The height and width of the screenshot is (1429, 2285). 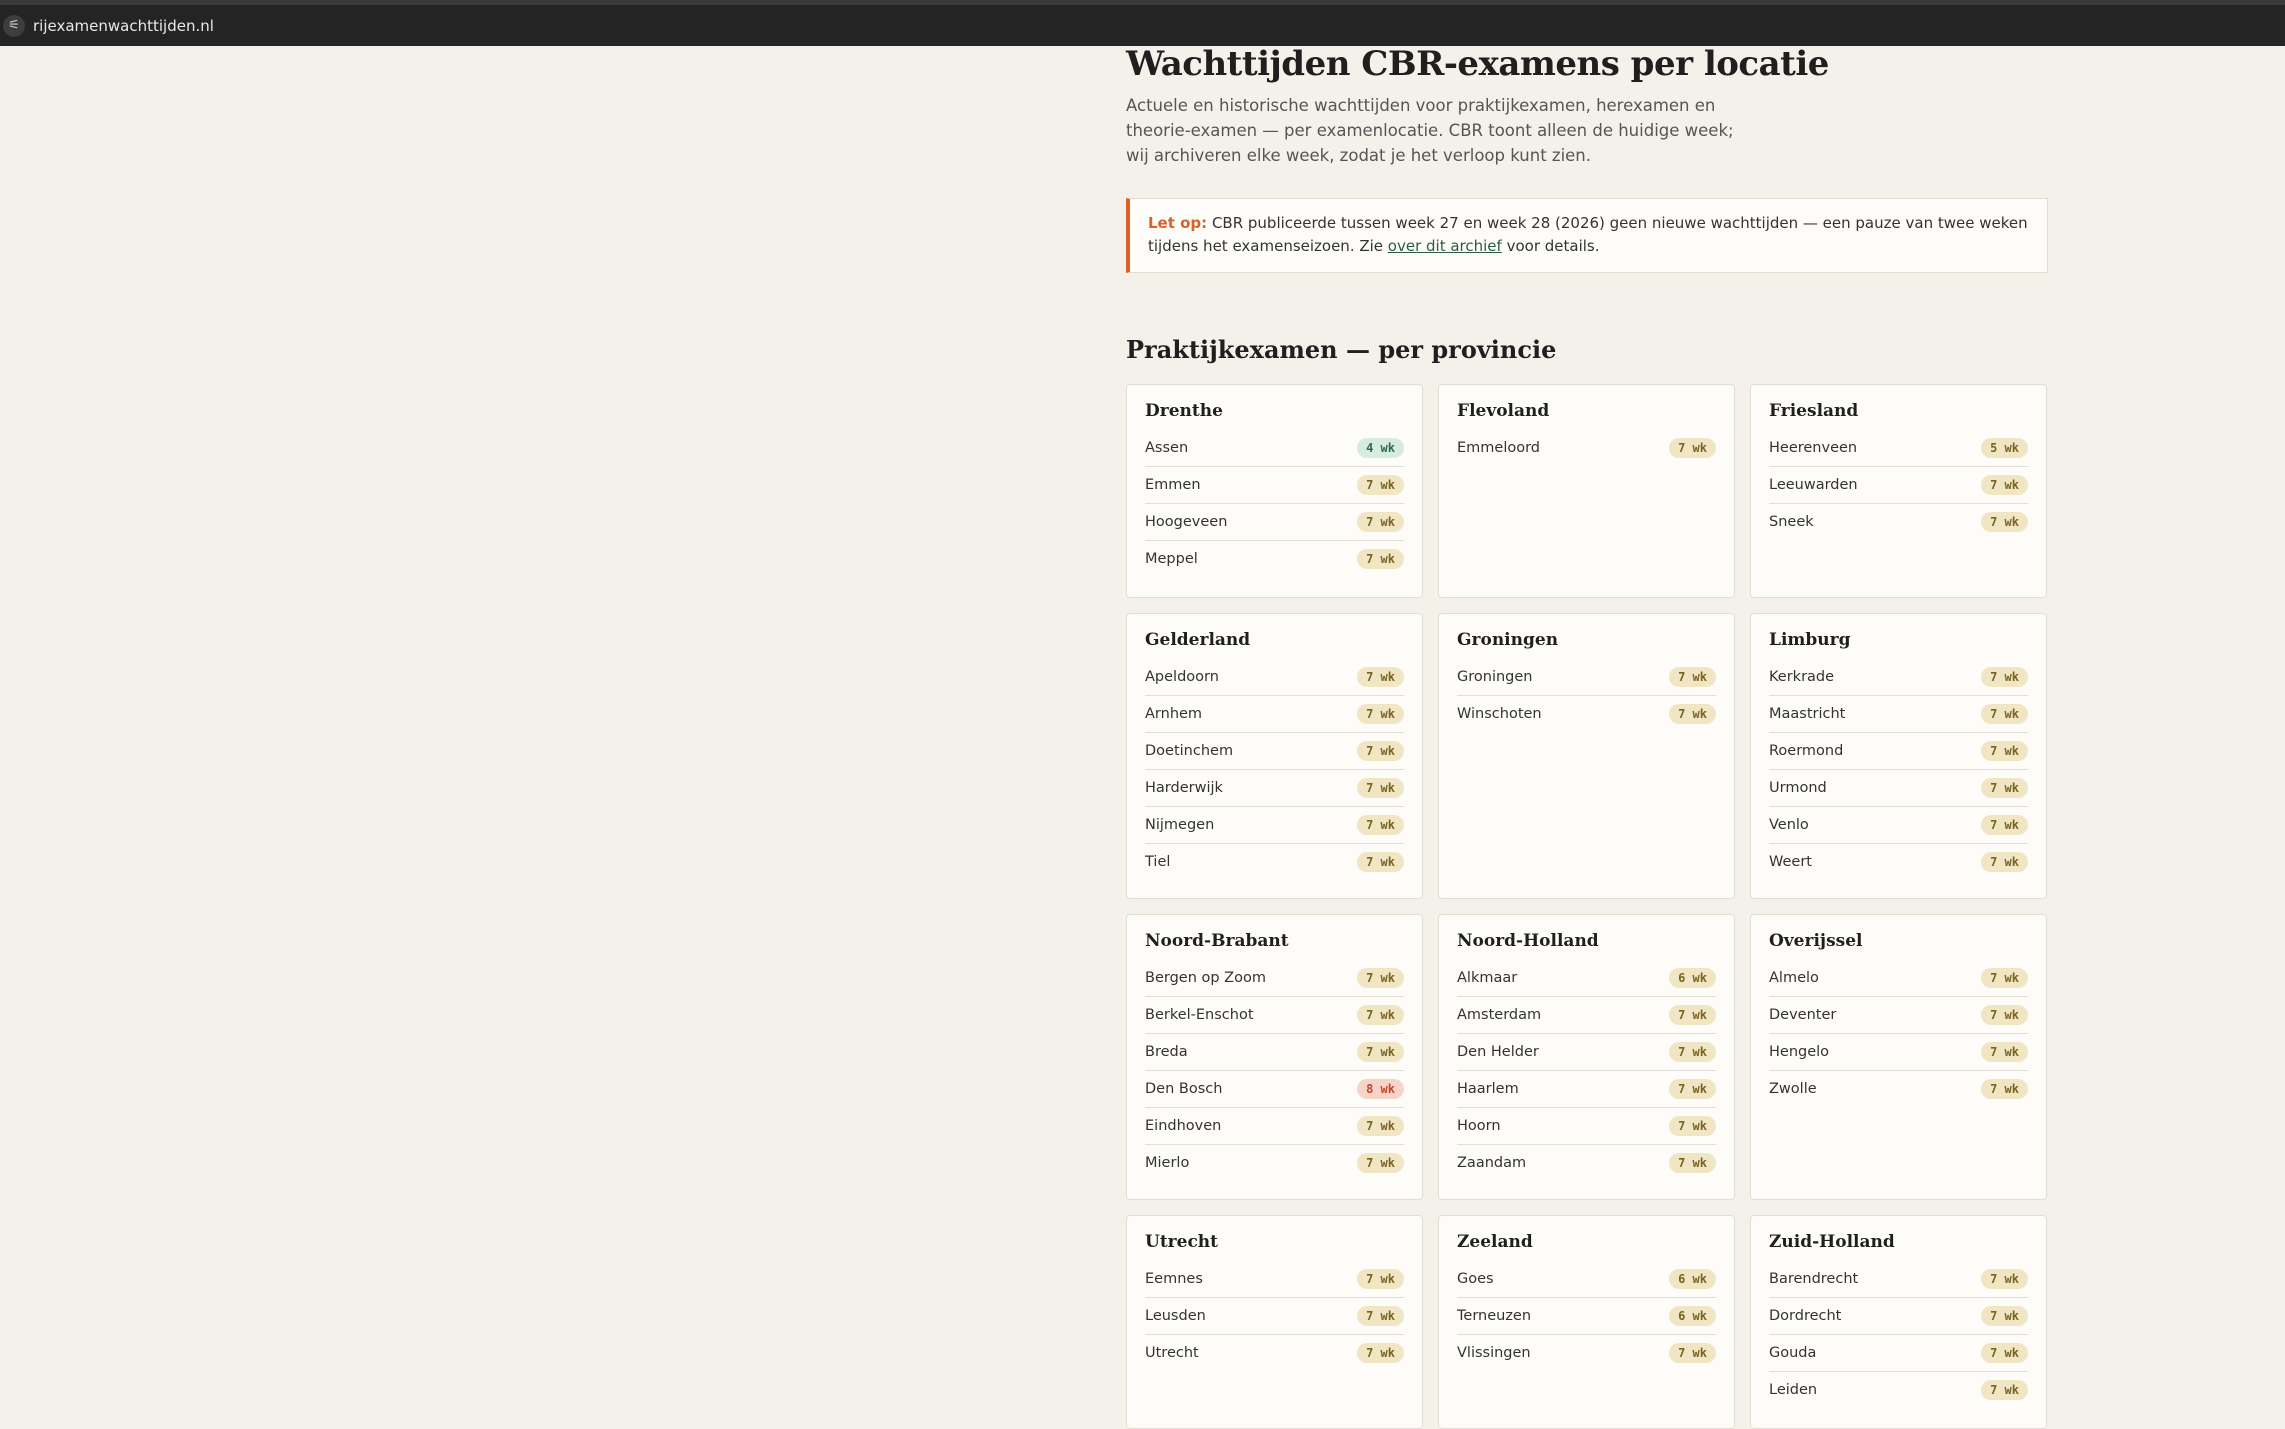 What do you see at coordinates (1586, 979) in the screenshot?
I see `location-row: Alkmaar 6 wk` at bounding box center [1586, 979].